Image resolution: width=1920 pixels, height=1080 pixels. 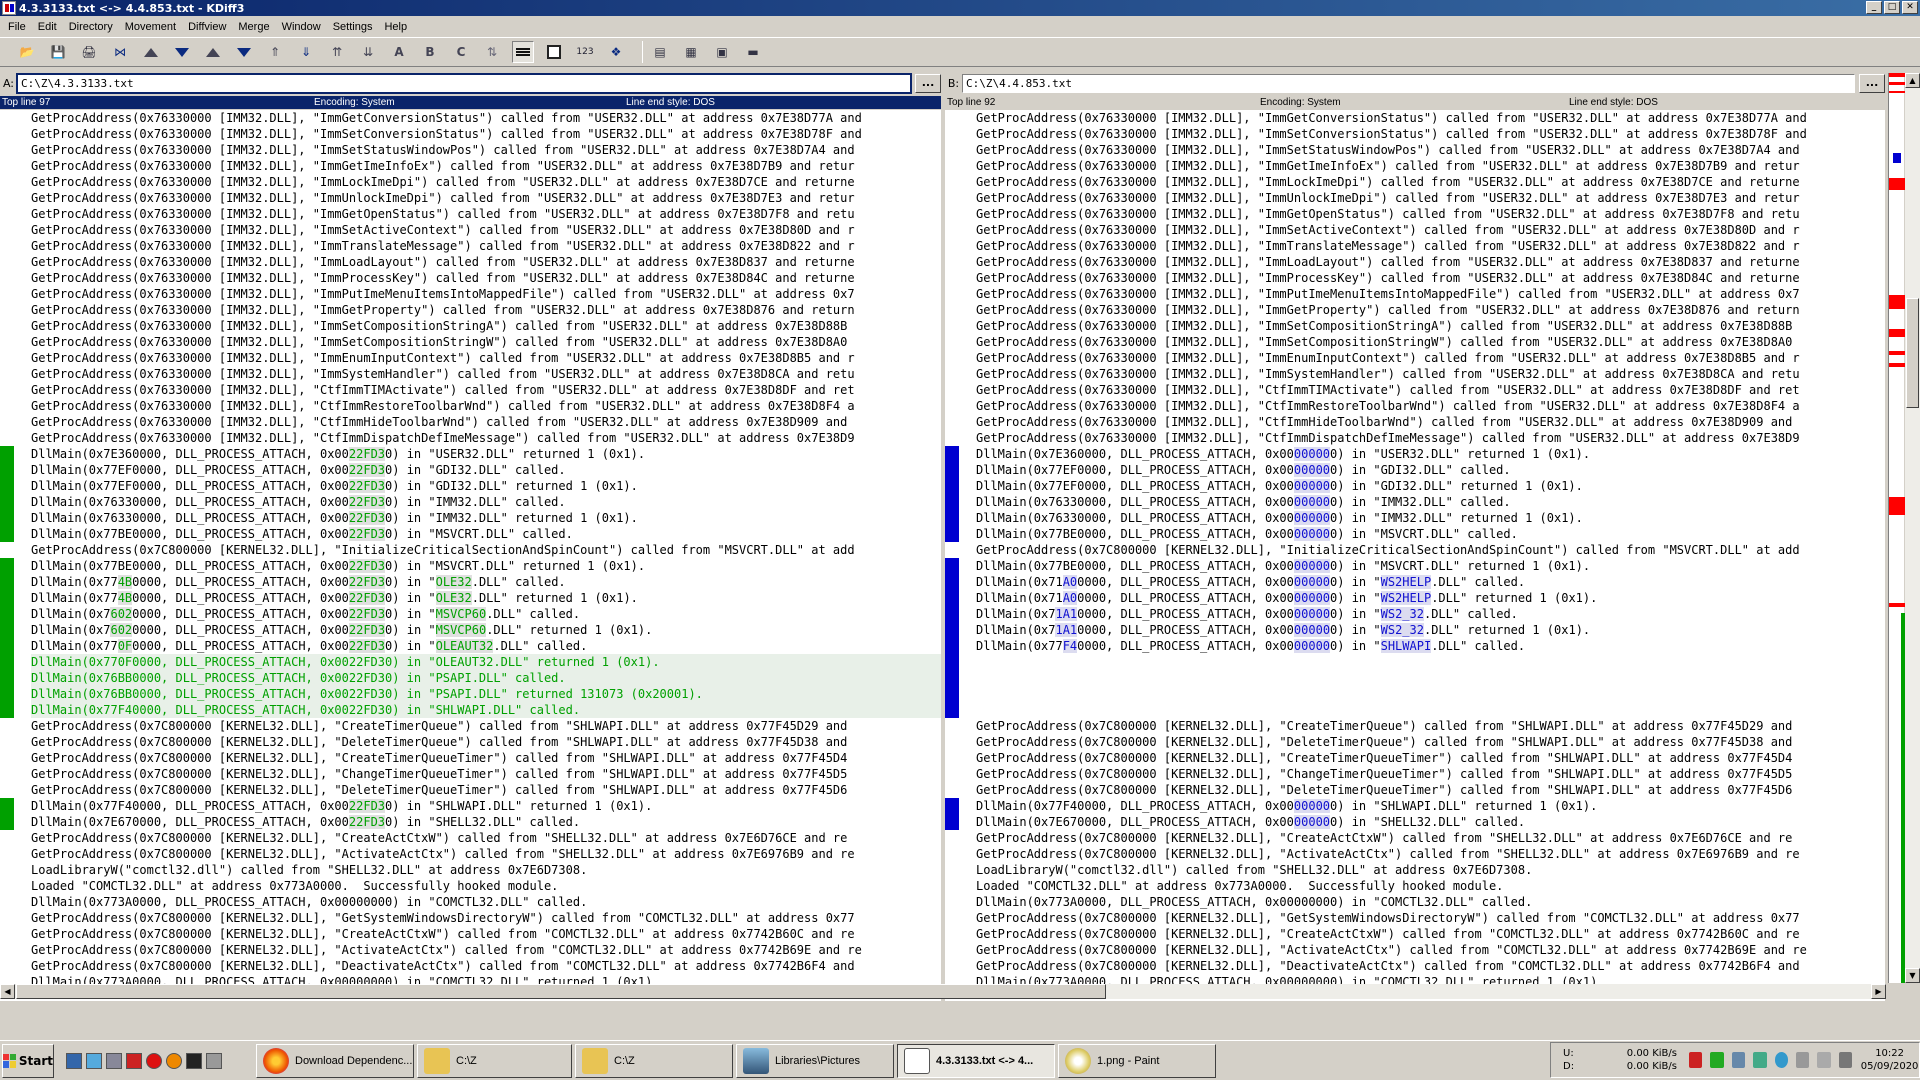 I want to click on opera-icon, so click(x=154, y=1060).